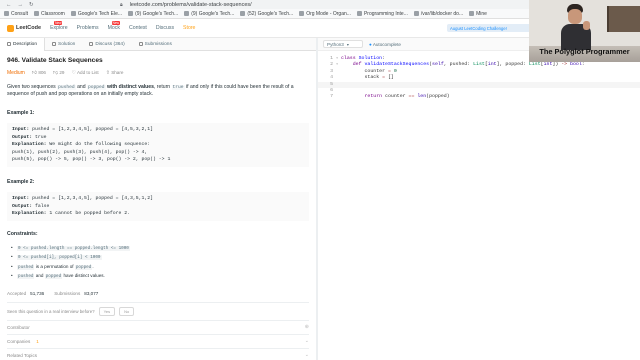 Image resolution: width=640 pixels, height=360 pixels. What do you see at coordinates (127, 312) in the screenshot?
I see `no-button: No` at bounding box center [127, 312].